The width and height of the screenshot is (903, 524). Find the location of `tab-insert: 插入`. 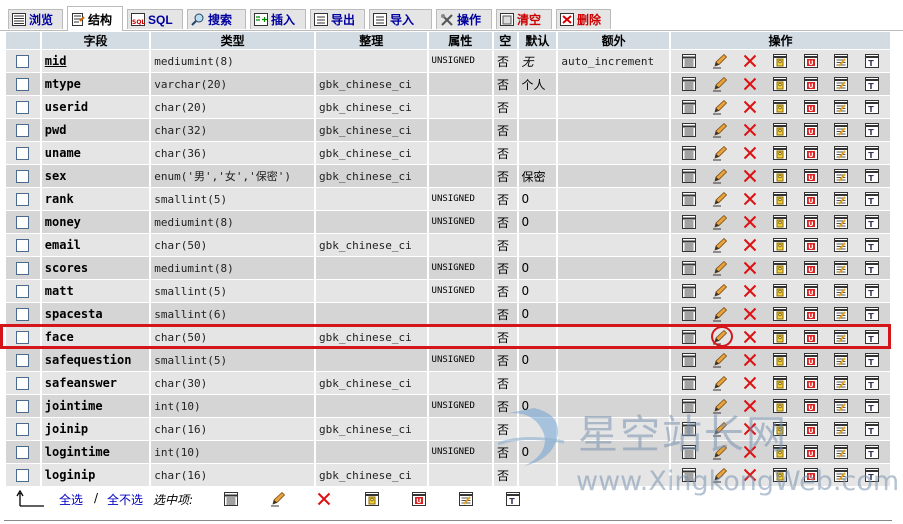

tab-insert: 插入 is located at coordinates (278, 19).